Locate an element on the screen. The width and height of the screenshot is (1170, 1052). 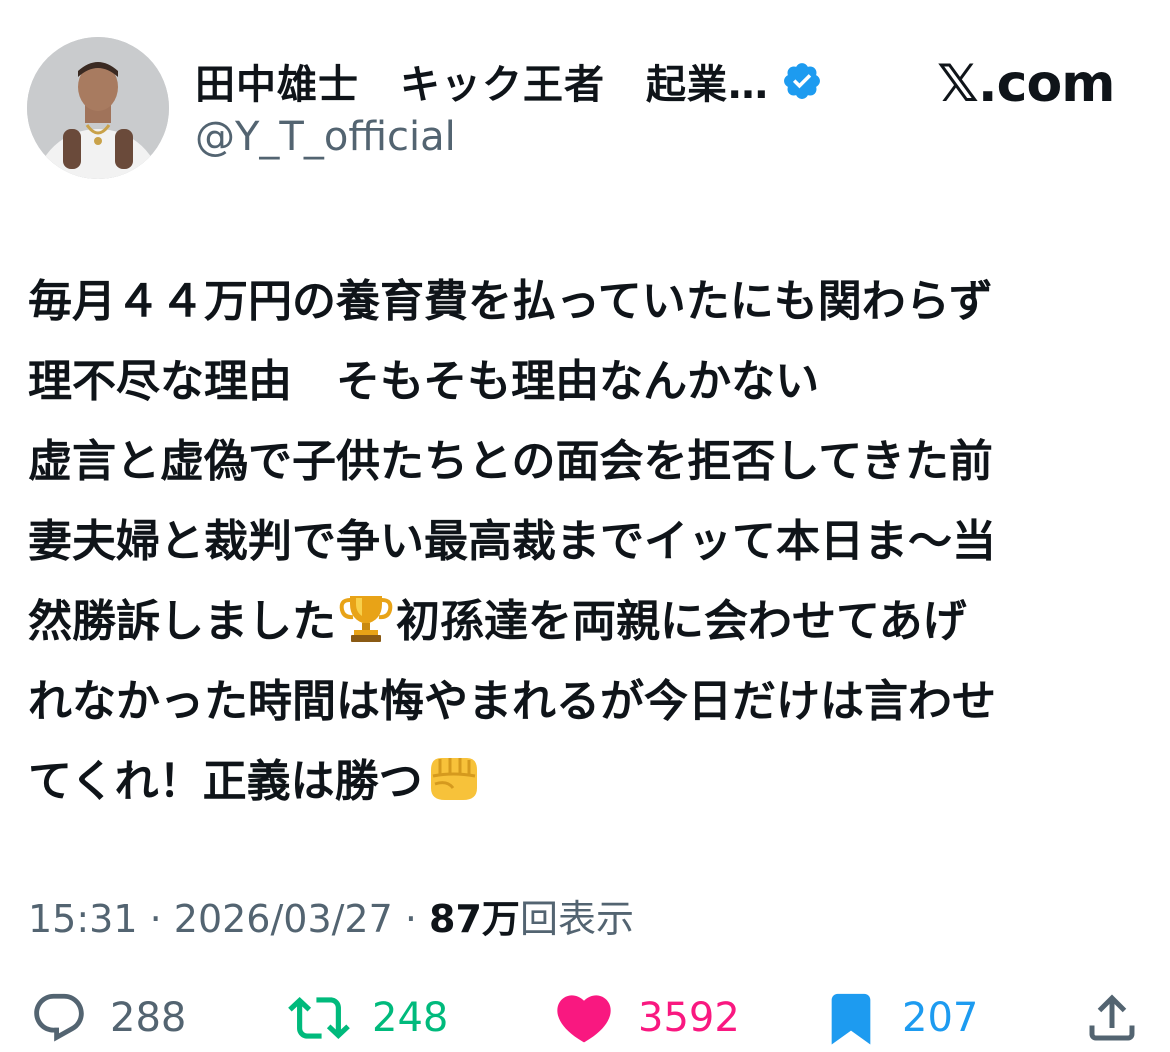
retweet-count: 248 is located at coordinates (410, 1018).